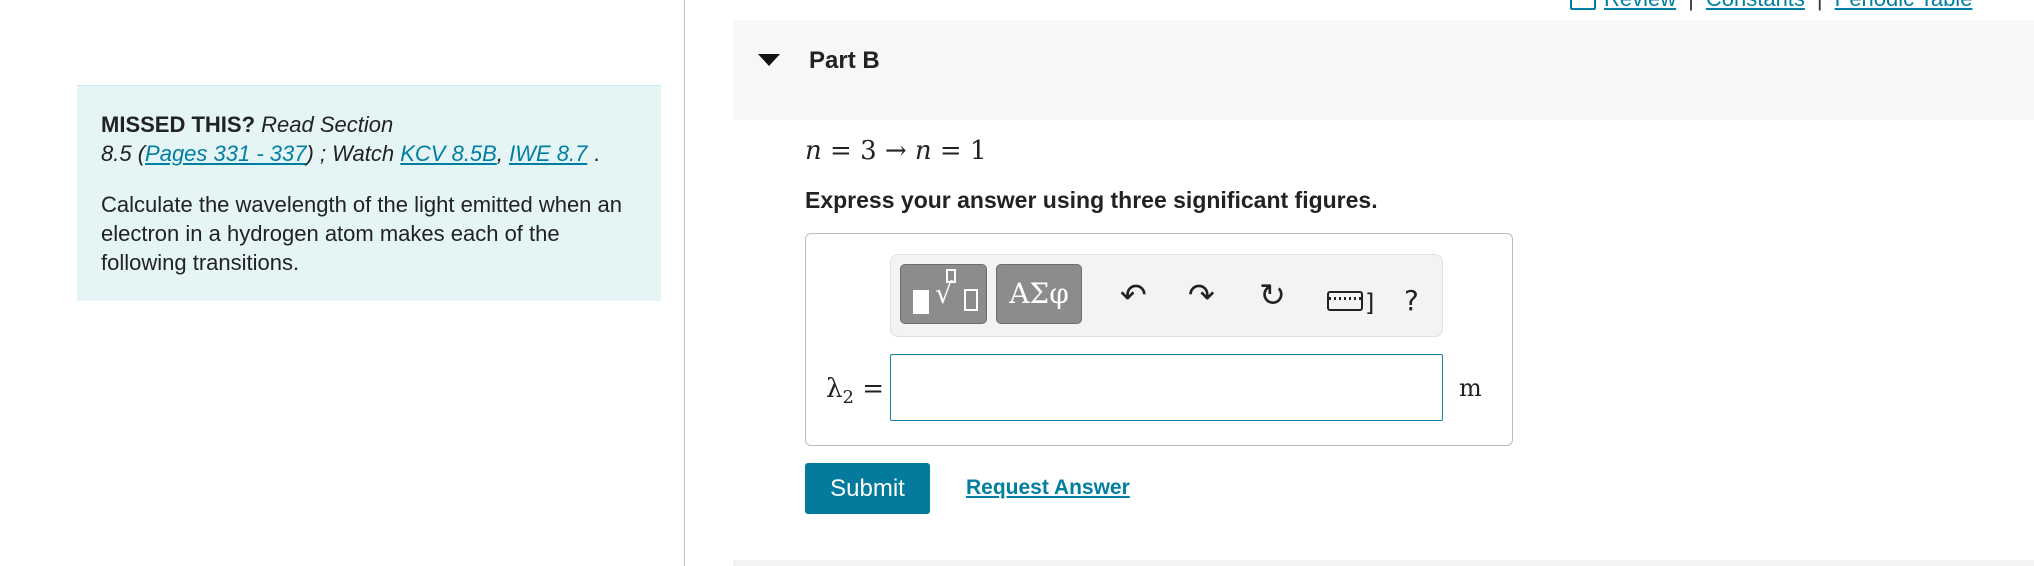 The image size is (2034, 566). What do you see at coordinates (1755, 5) in the screenshot?
I see `constants-link: Constants` at bounding box center [1755, 5].